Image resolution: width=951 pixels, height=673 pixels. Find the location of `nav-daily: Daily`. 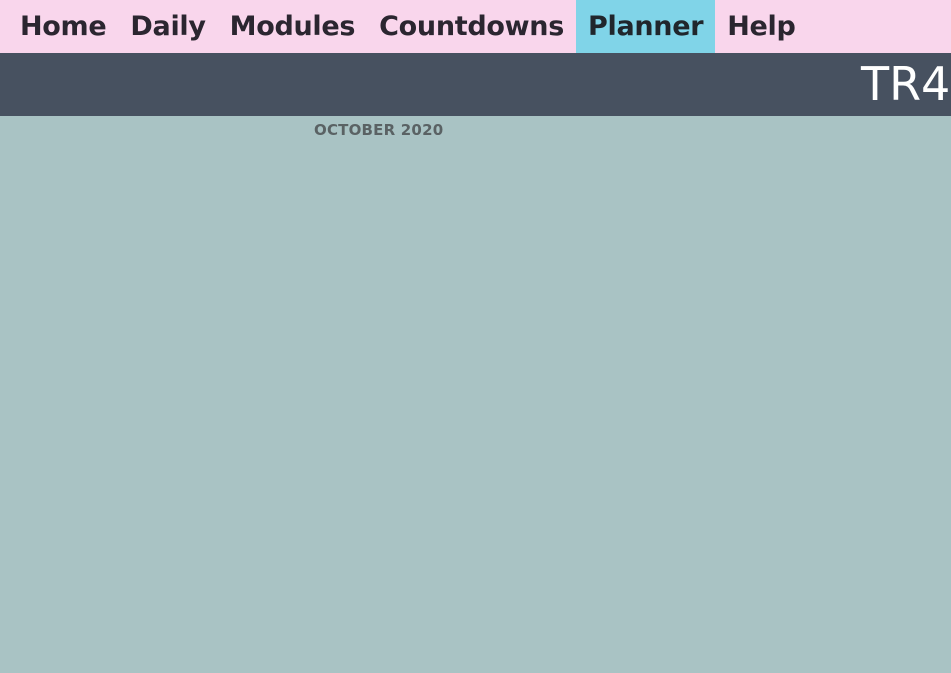

nav-daily: Daily is located at coordinates (167, 26).